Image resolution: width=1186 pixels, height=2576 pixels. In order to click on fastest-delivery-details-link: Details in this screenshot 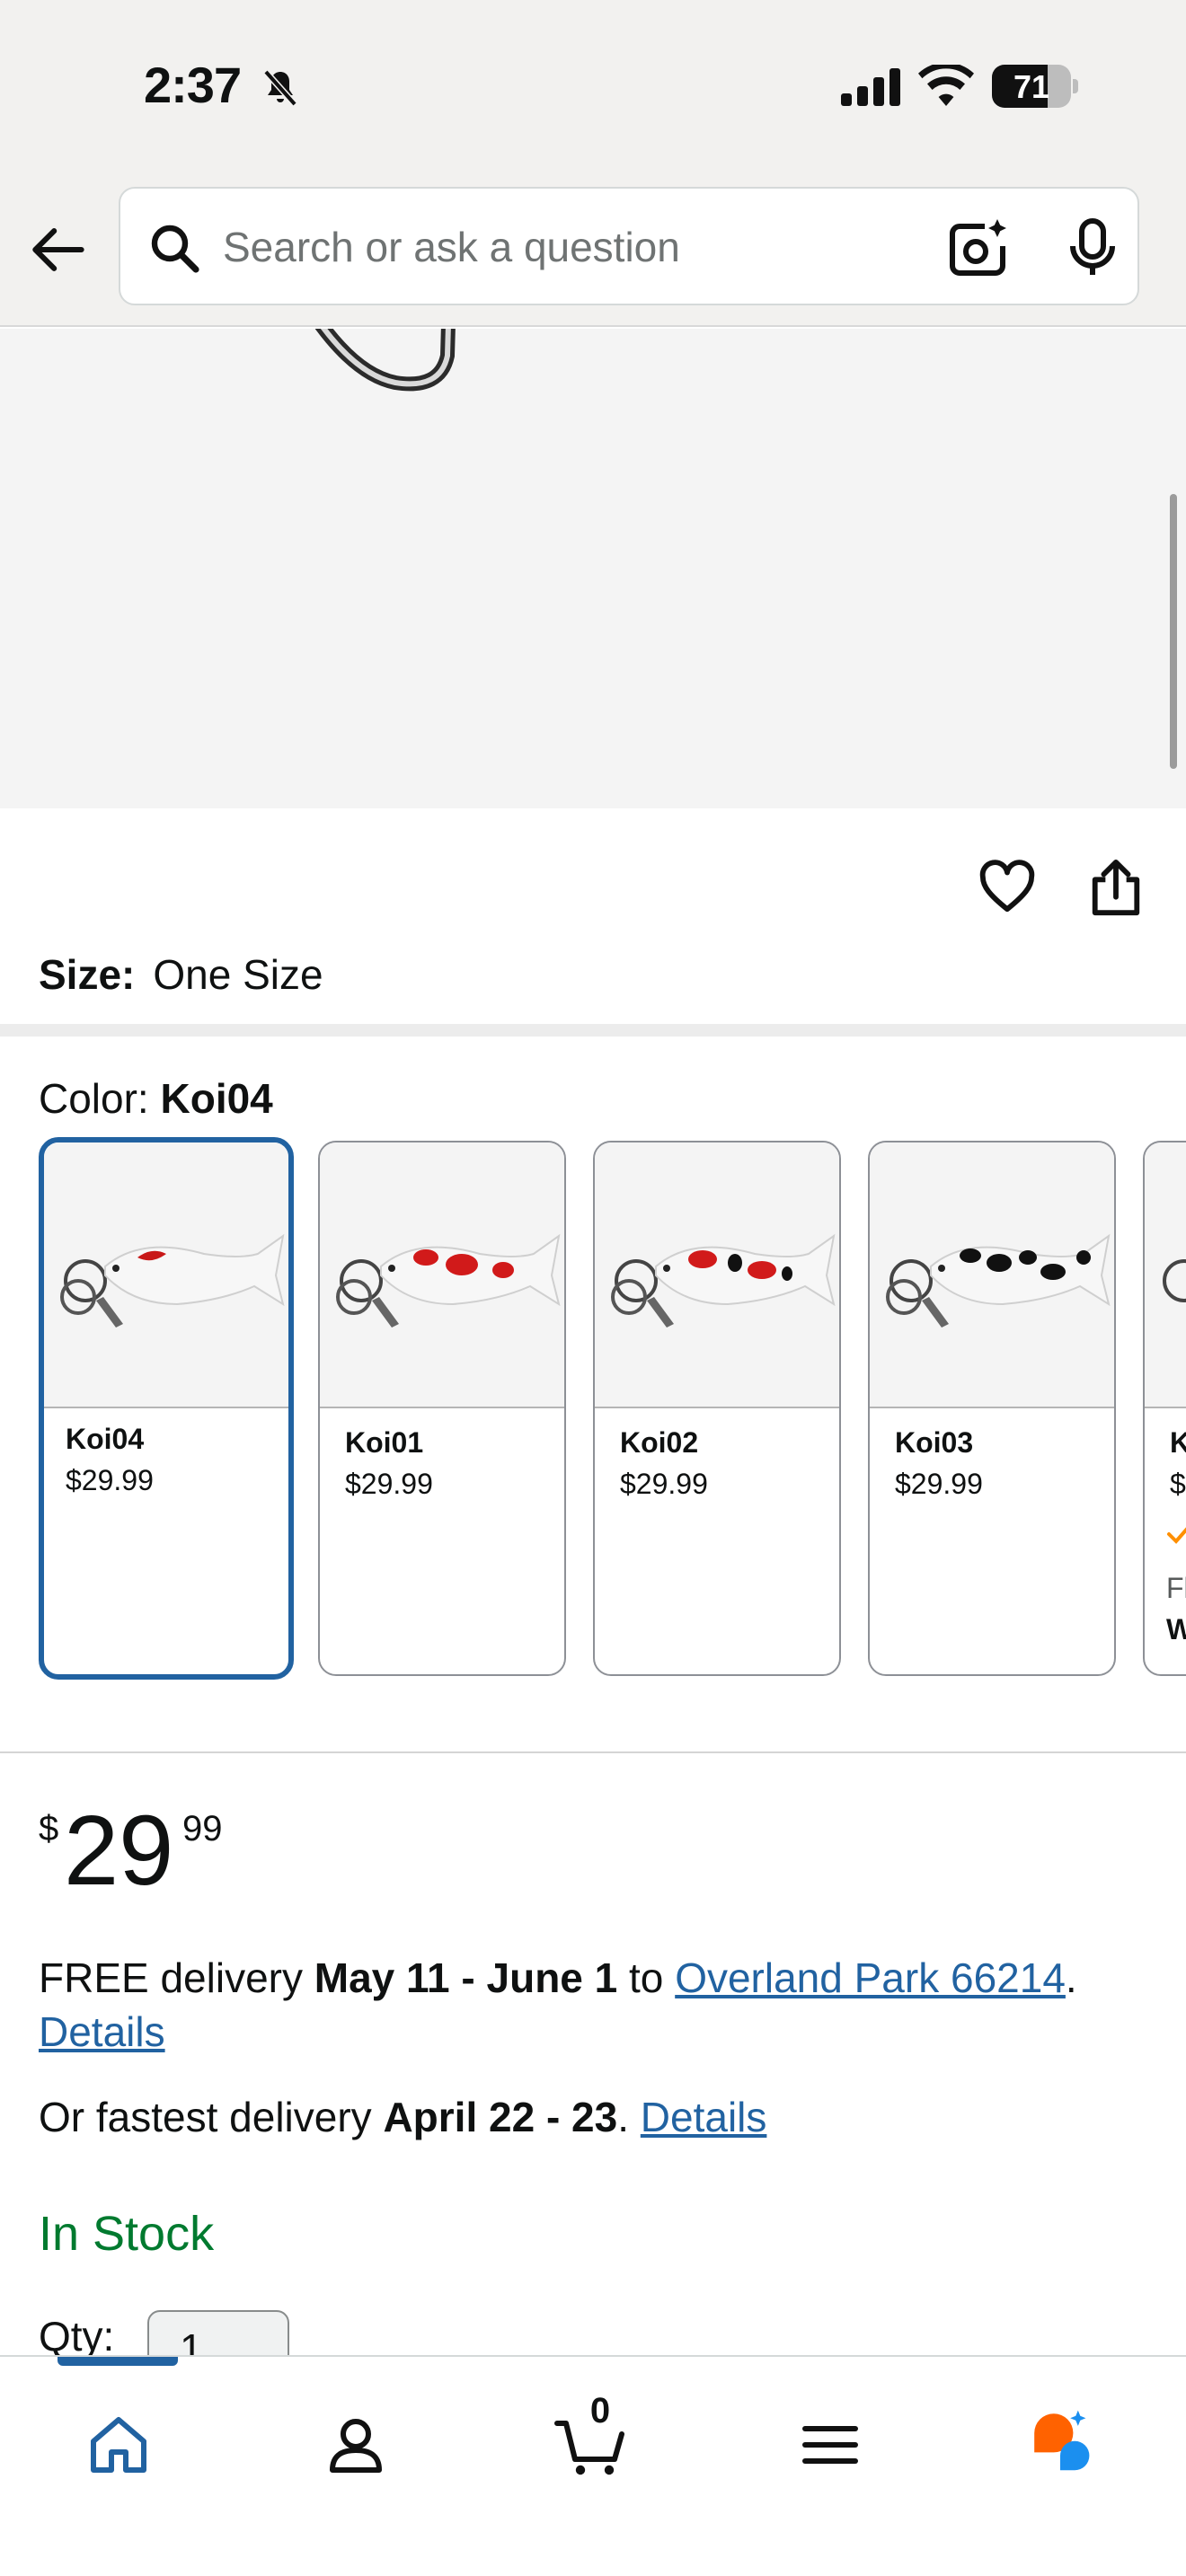, I will do `click(704, 2117)`.